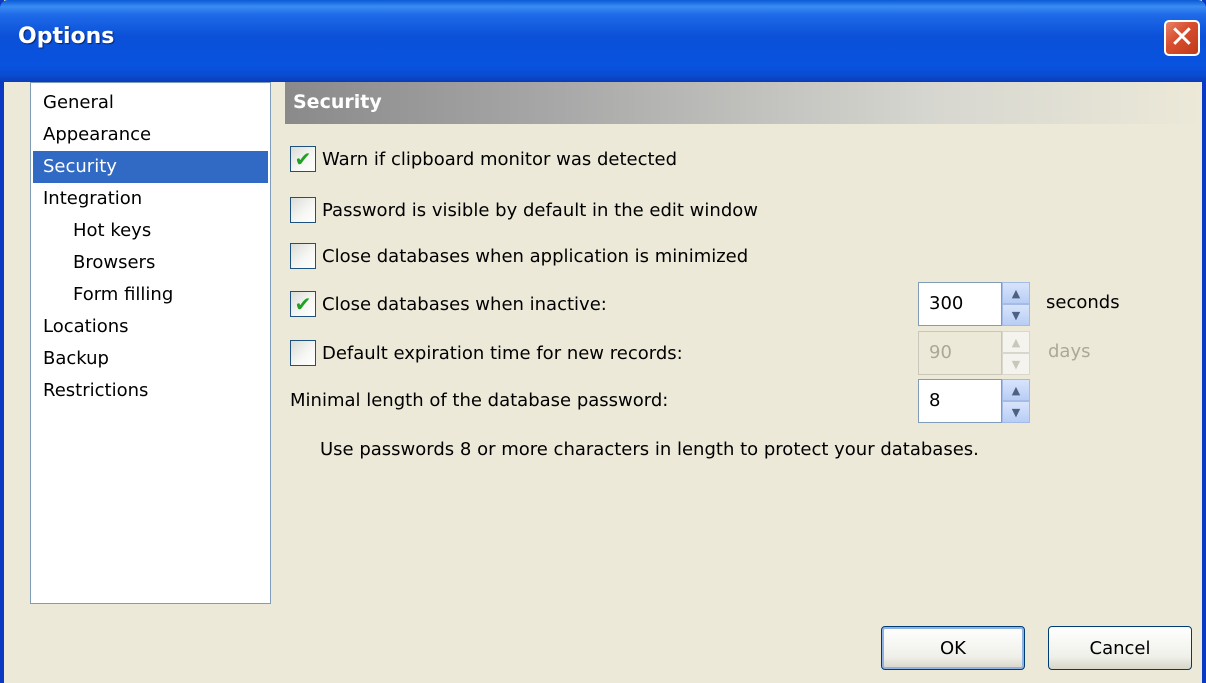 The width and height of the screenshot is (1206, 683). I want to click on warn-clipboard-checkbox: ✔, so click(303, 159).